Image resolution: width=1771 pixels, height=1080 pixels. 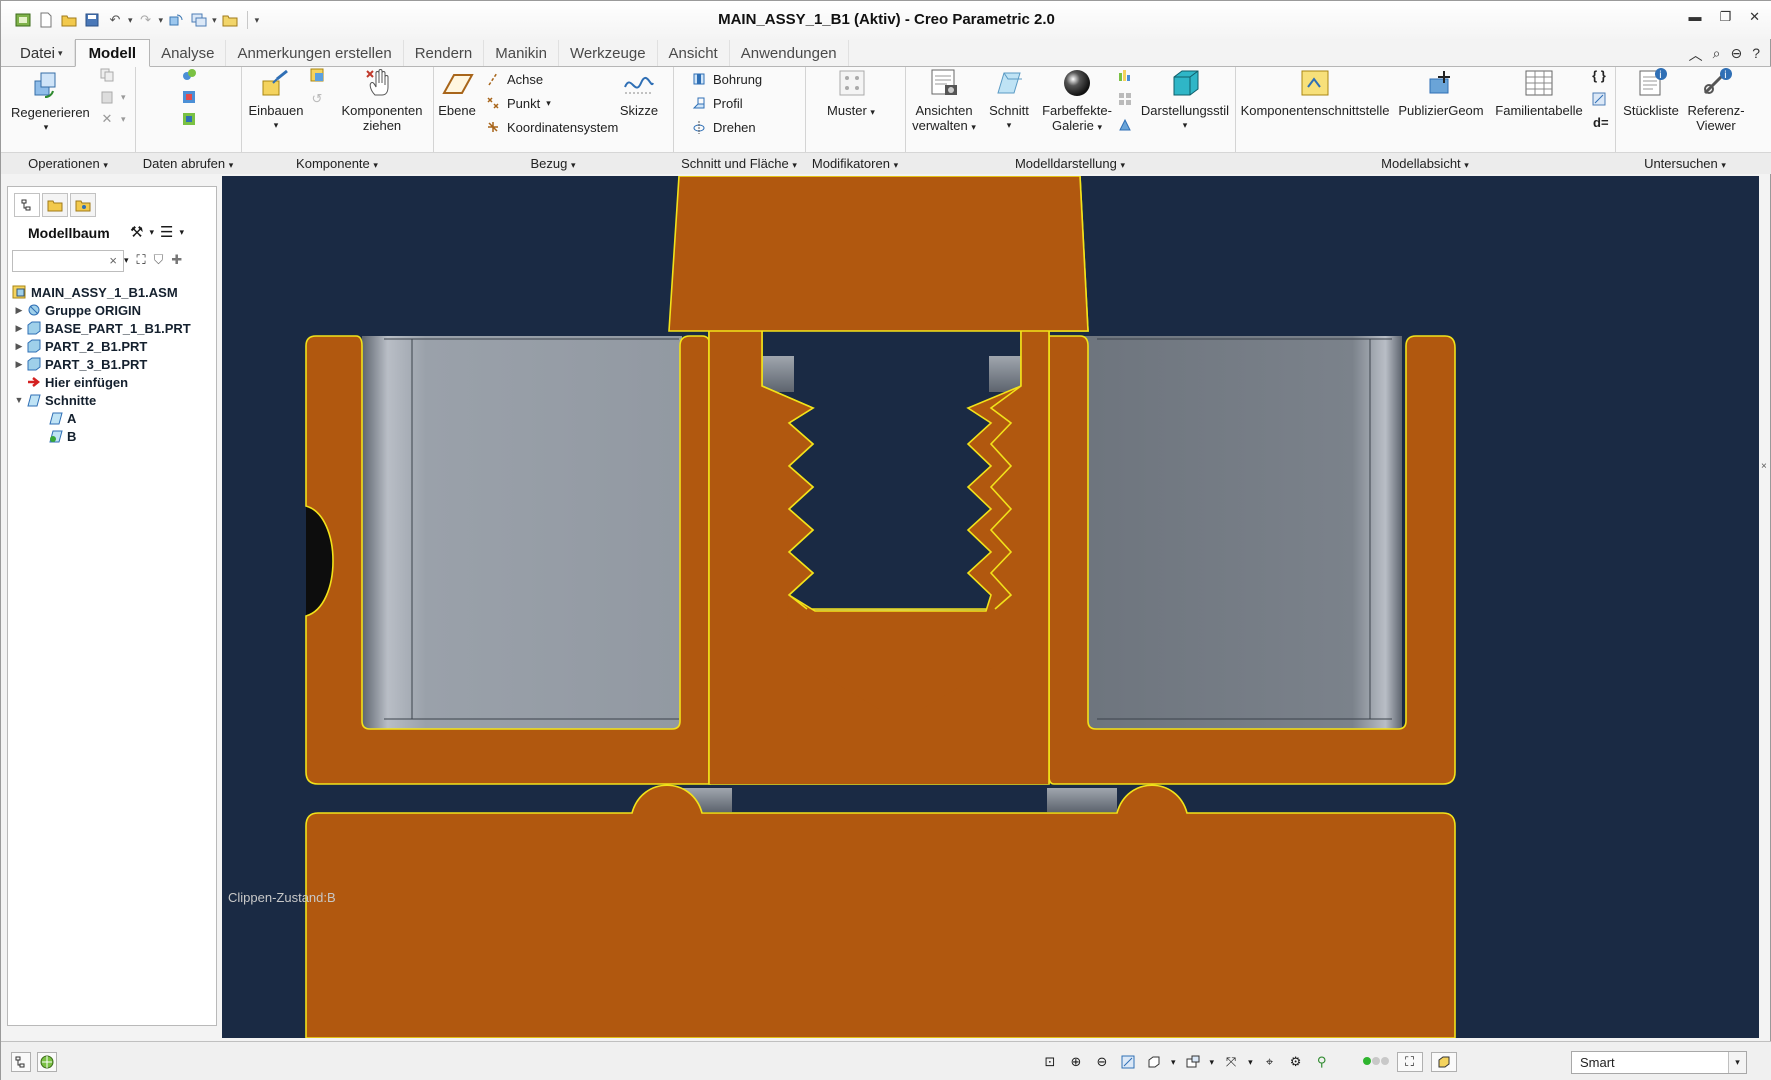 I want to click on publiziergeom-button: PublizierGeom, so click(x=1441, y=92).